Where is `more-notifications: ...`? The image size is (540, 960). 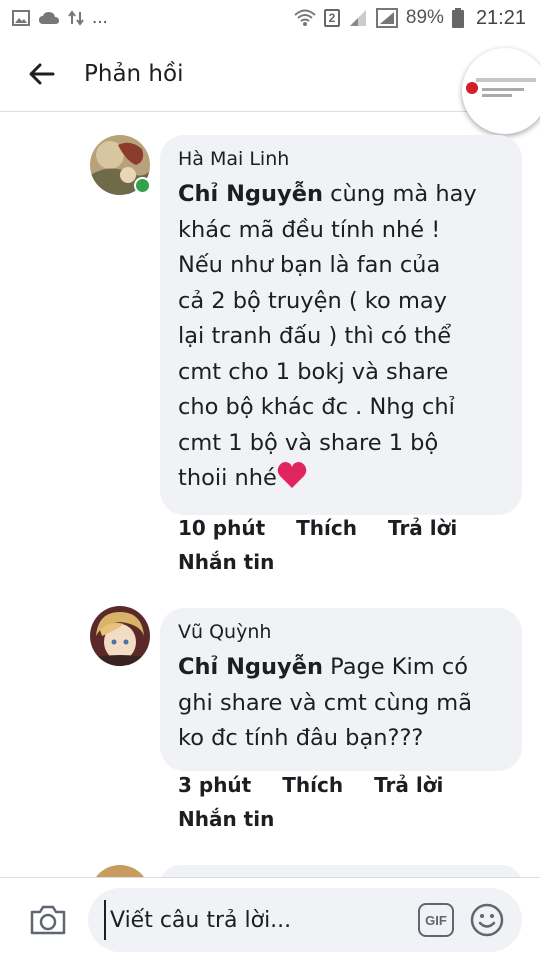 more-notifications: ... is located at coordinates (100, 17).